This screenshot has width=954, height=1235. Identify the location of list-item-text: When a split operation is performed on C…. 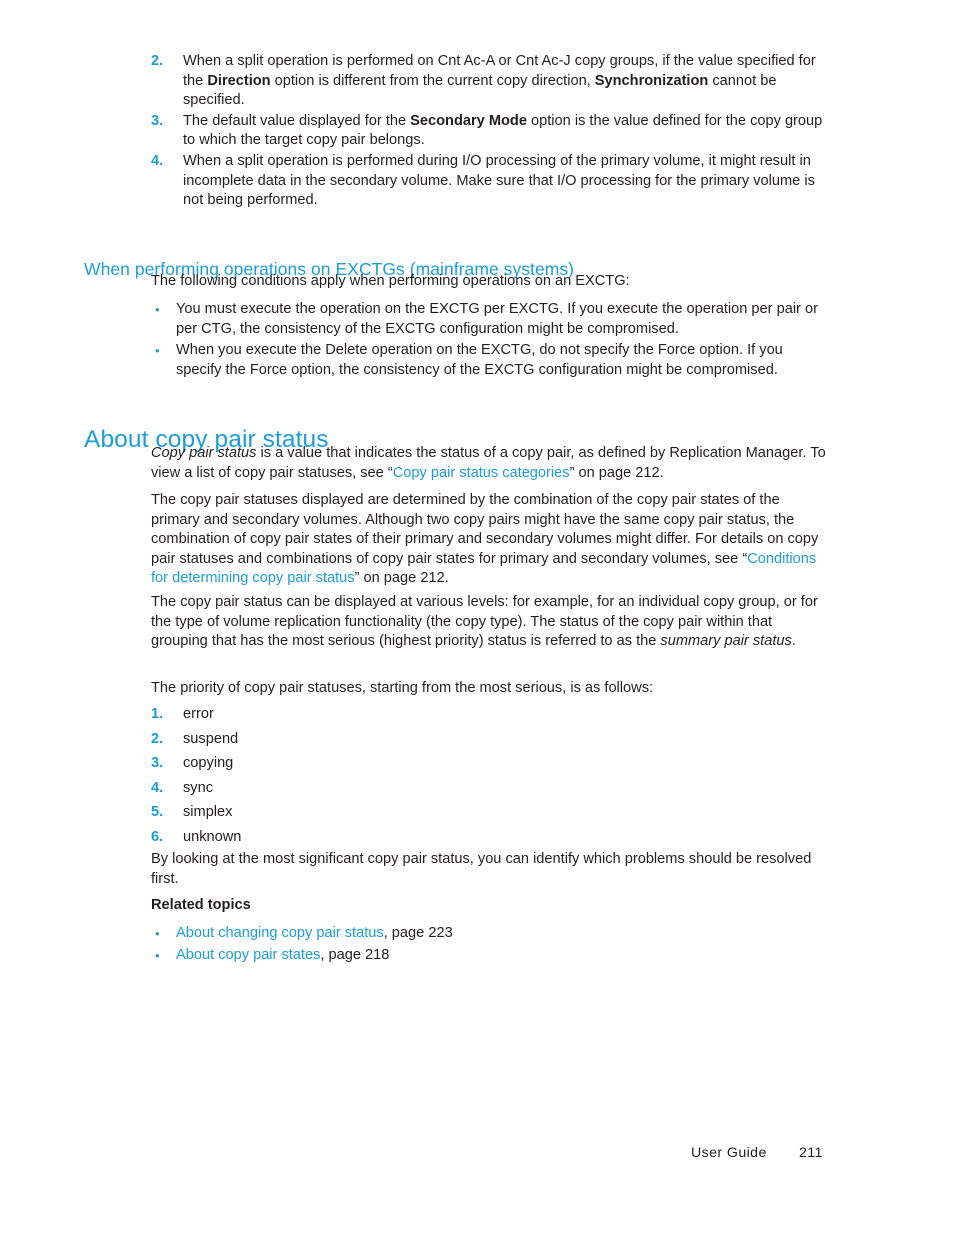
(505, 81).